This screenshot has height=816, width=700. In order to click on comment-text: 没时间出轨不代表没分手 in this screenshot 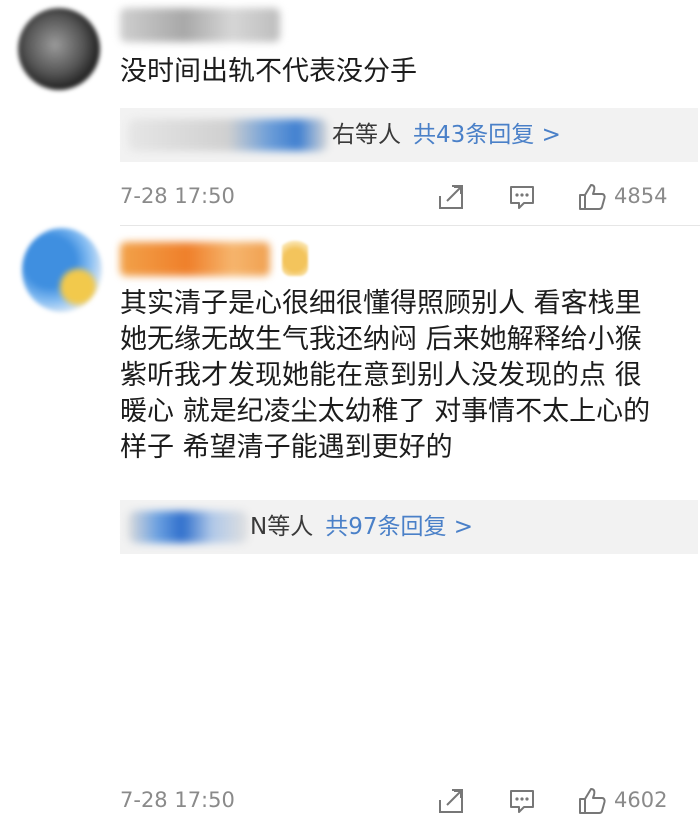, I will do `click(268, 72)`.